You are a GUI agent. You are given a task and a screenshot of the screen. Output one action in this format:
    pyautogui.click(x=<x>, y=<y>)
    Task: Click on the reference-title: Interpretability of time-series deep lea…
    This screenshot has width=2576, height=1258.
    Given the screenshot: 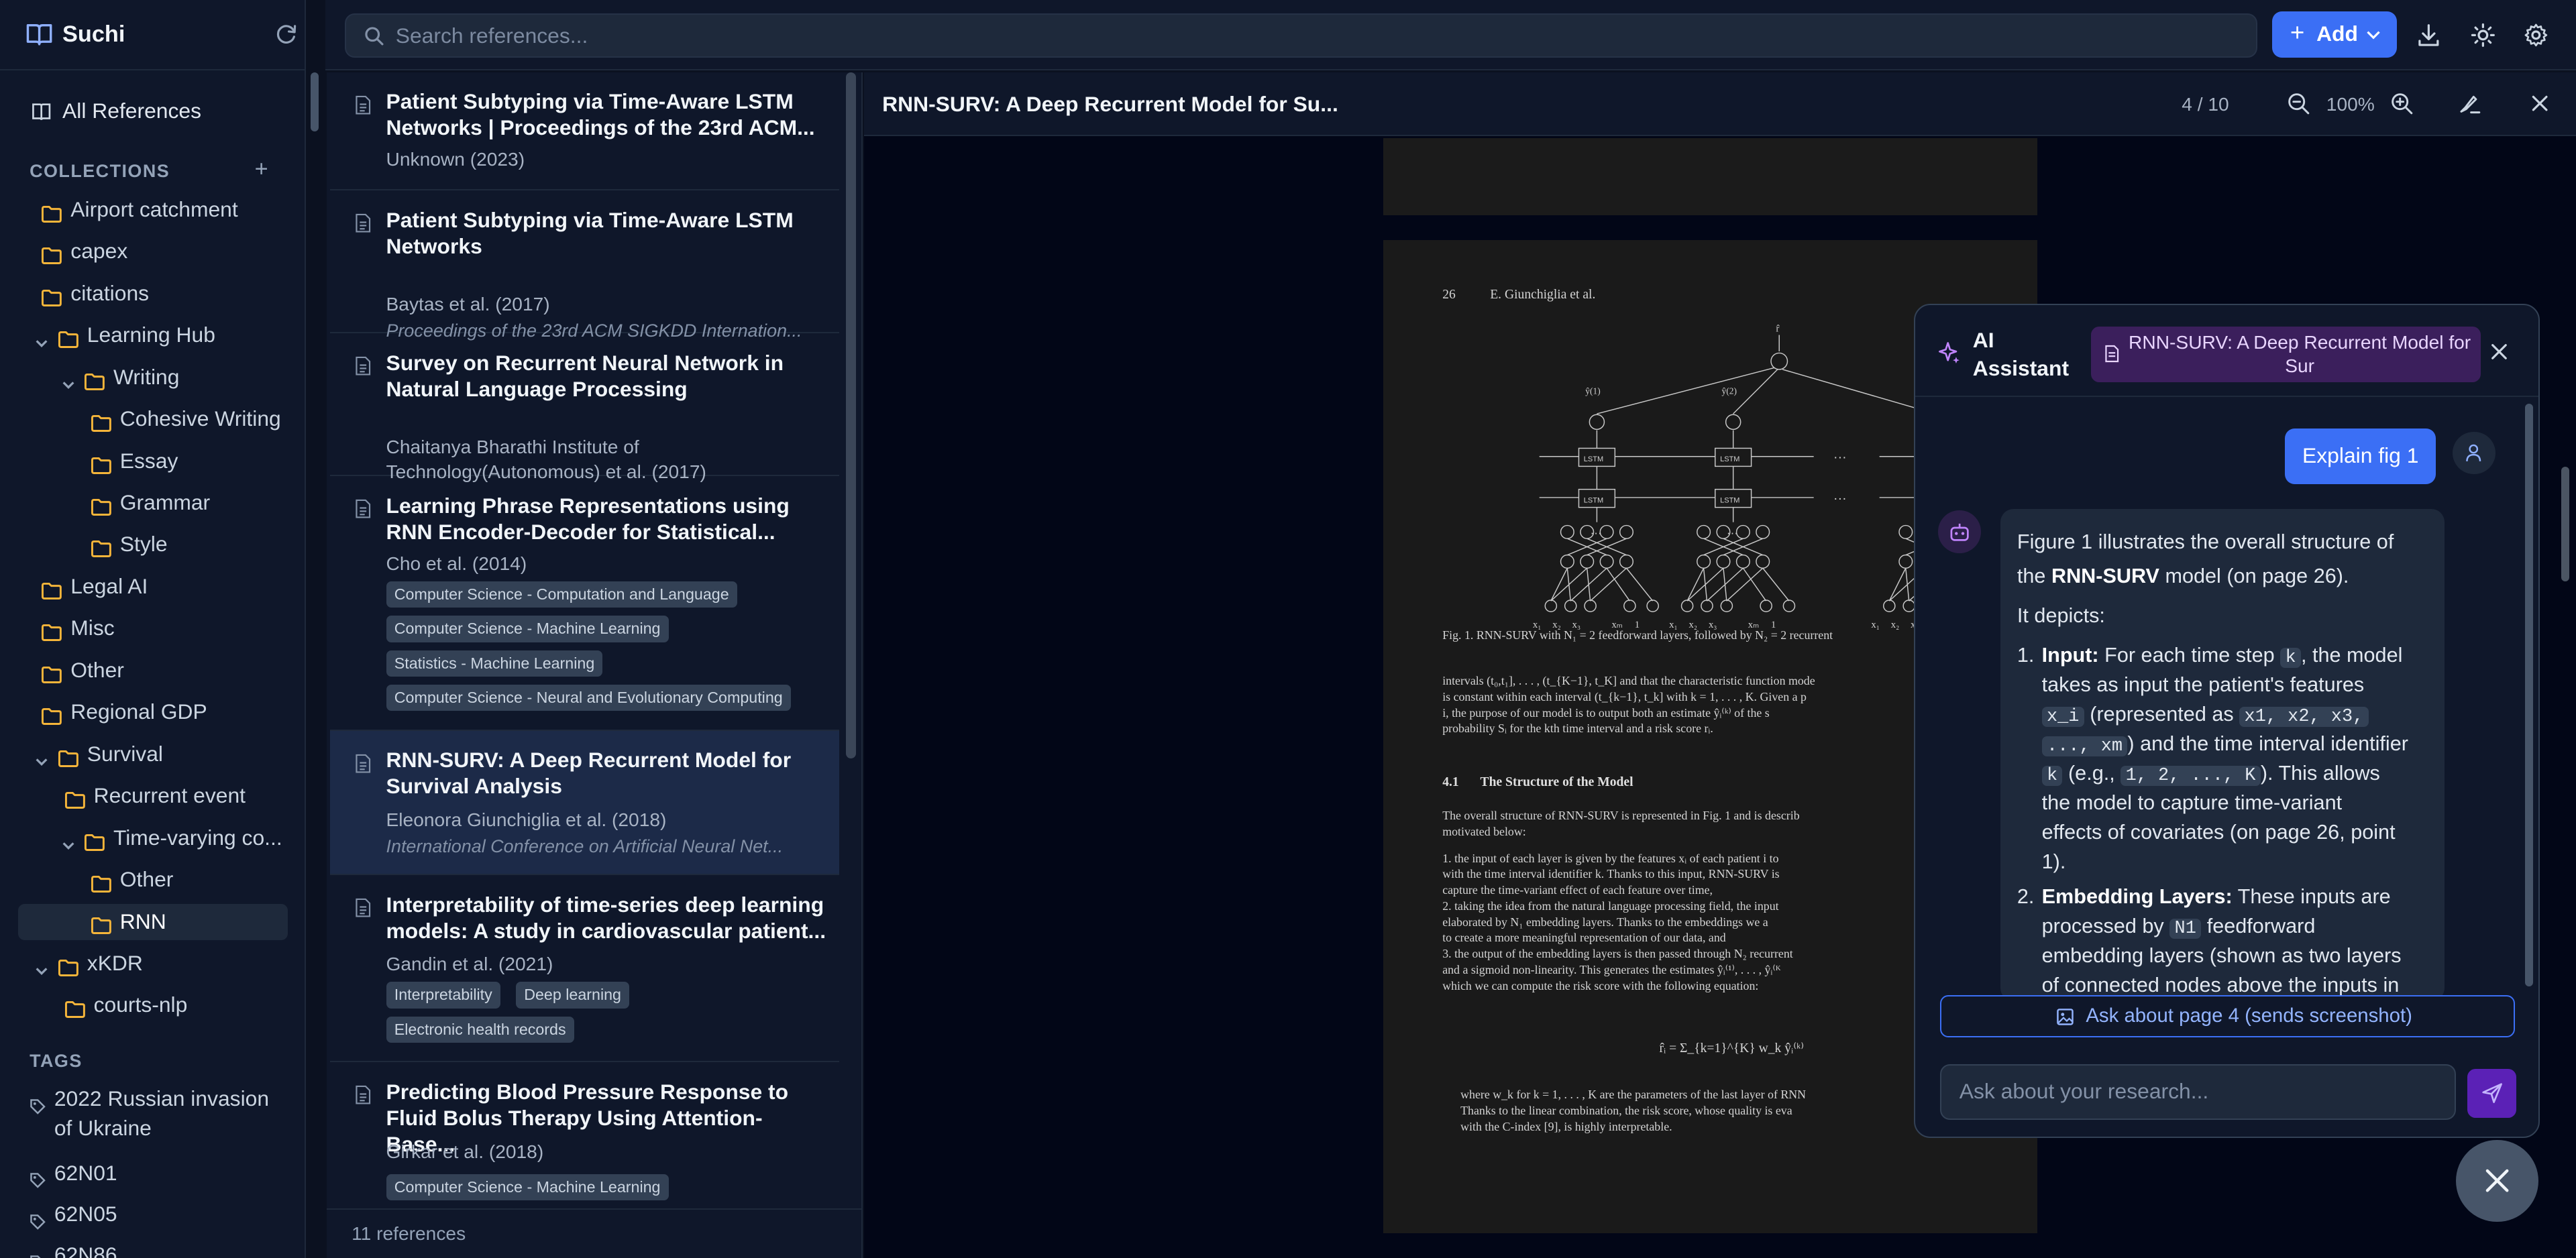 What is the action you would take?
    pyautogui.click(x=606, y=917)
    